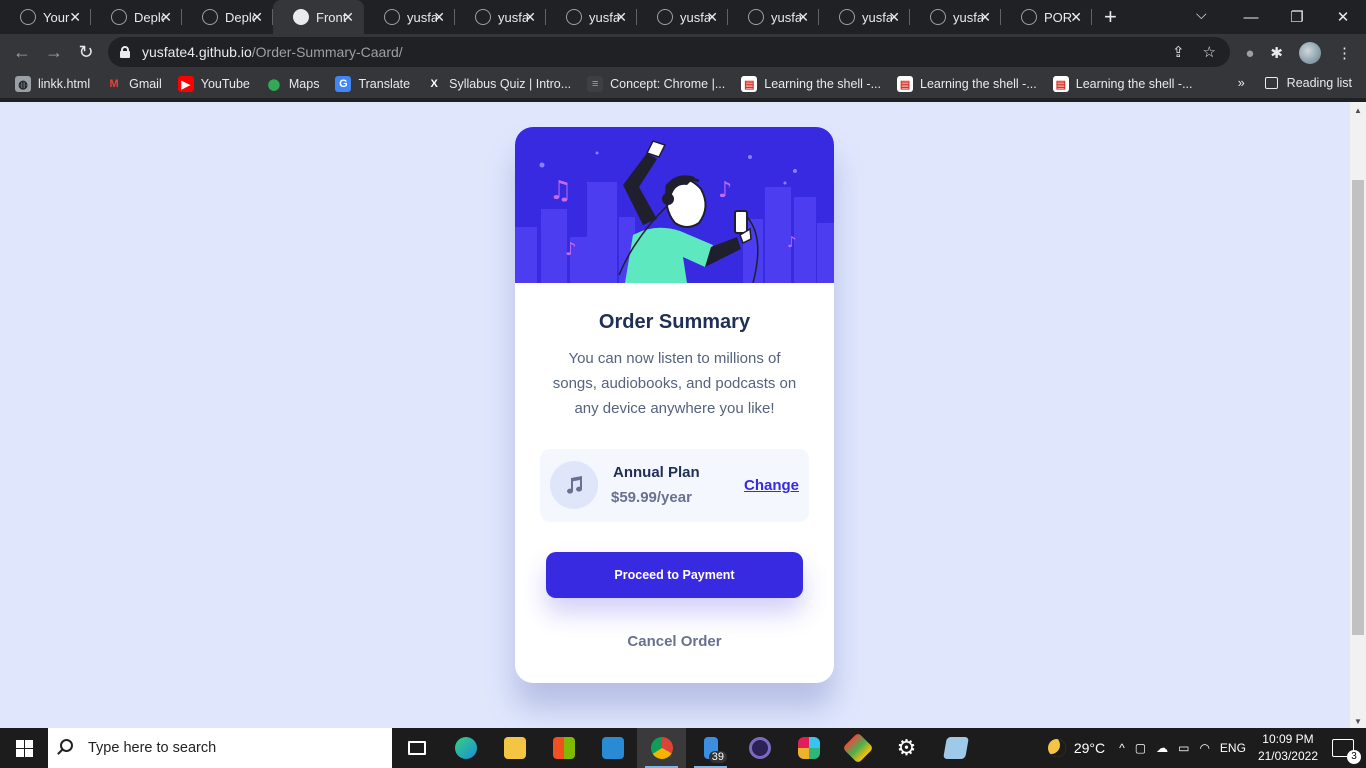 The width and height of the screenshot is (1366, 768). What do you see at coordinates (1076, 748) in the screenshot?
I see `weather-widget: 29°C` at bounding box center [1076, 748].